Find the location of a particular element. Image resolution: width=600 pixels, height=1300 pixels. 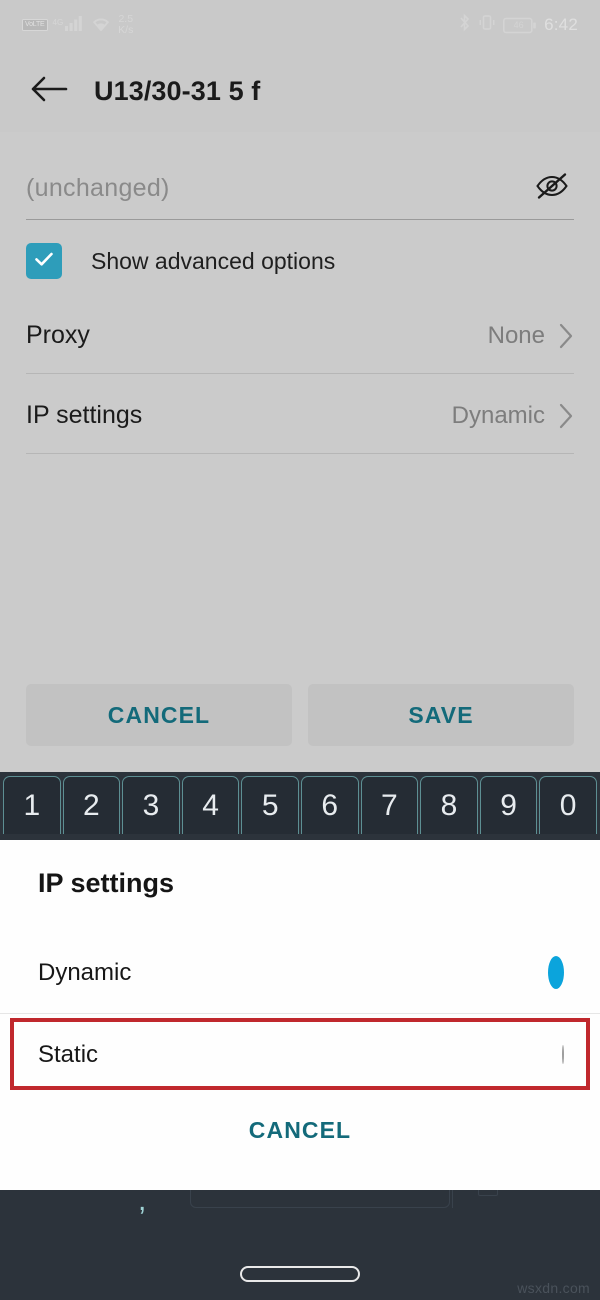

battery-level-label: 46 is located at coordinates (518, 25).